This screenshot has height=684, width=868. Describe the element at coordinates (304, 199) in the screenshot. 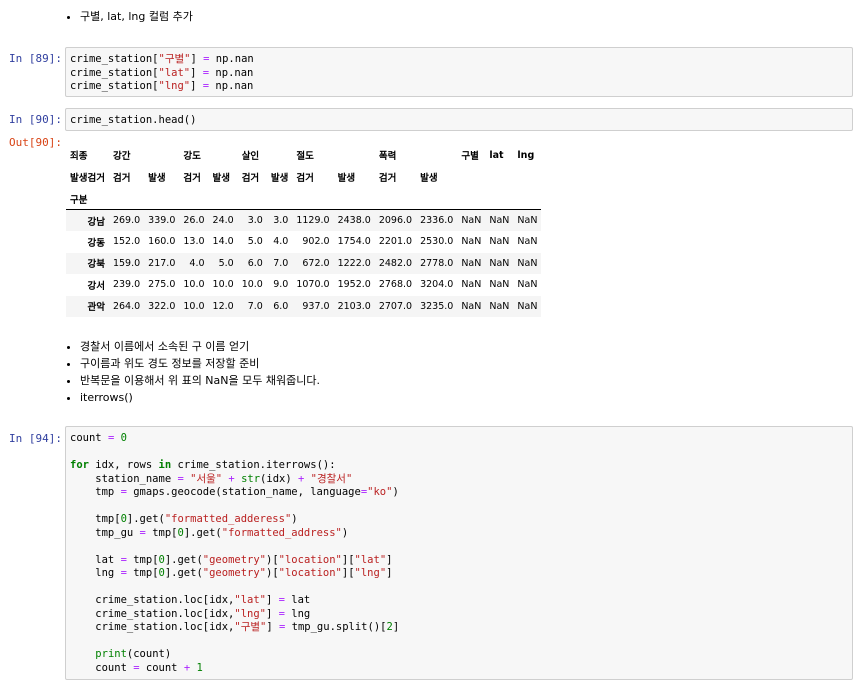

I see `index-name-row: 구분` at that location.